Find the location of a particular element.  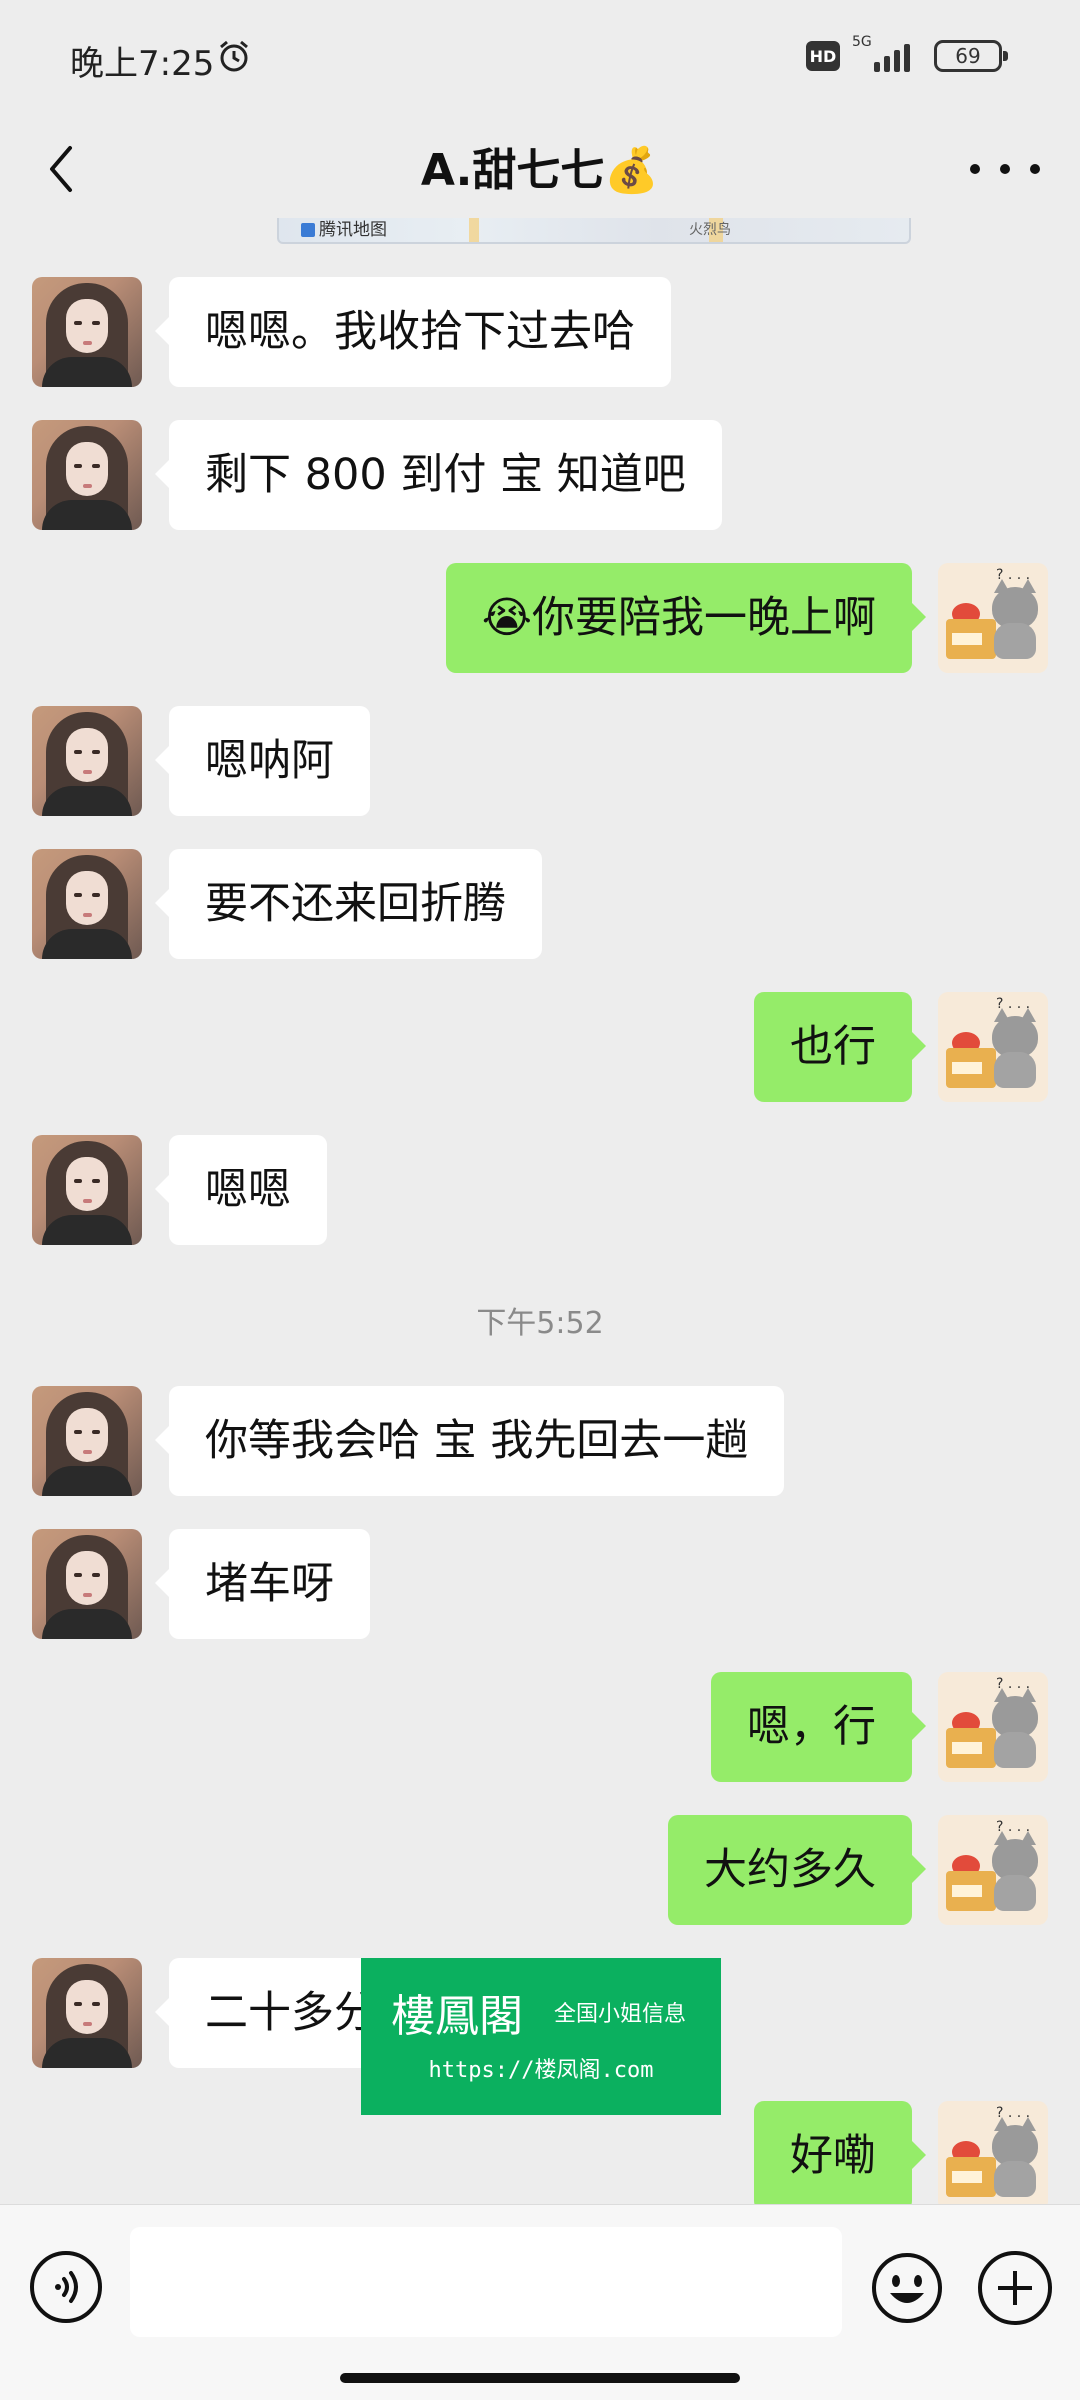

message-row: 嗯嗯 is located at coordinates (540, 1190).